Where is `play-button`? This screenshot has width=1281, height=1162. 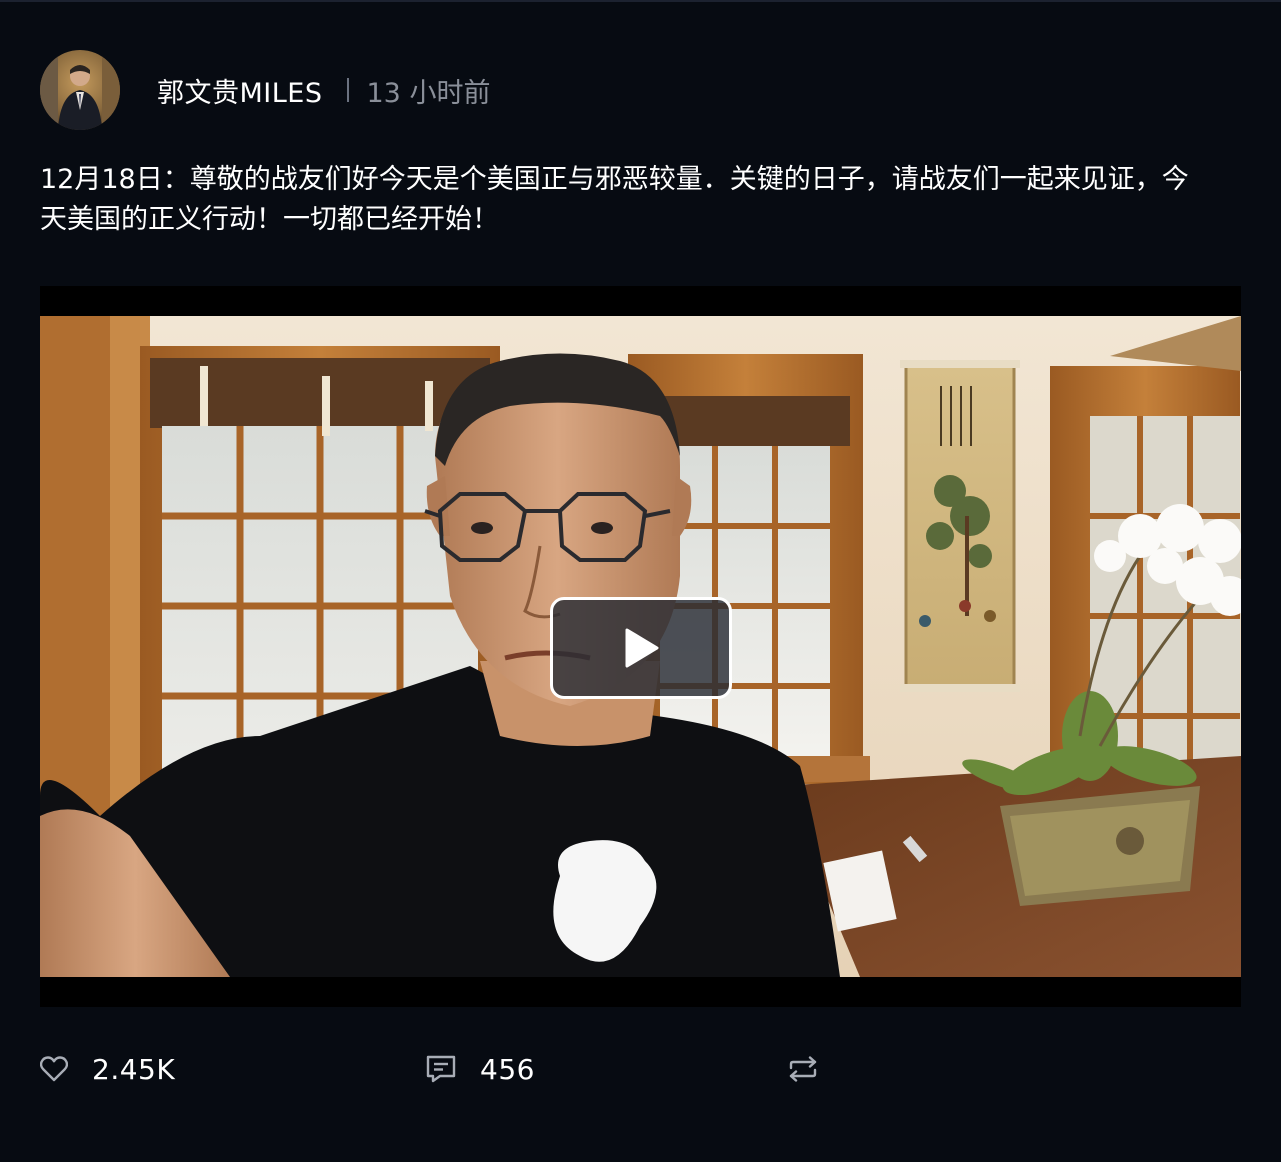 play-button is located at coordinates (641, 648).